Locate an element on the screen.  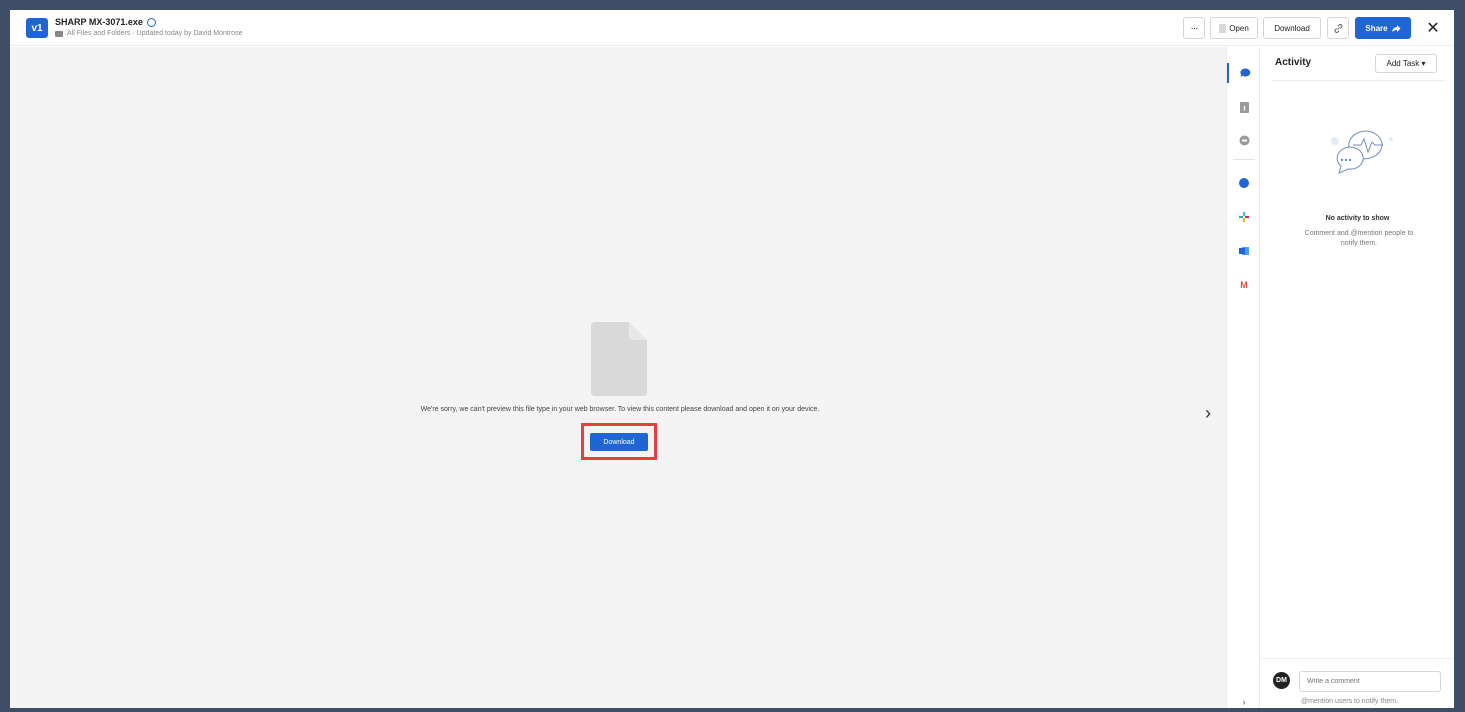
share-label: Share is located at coordinates (1376, 28).